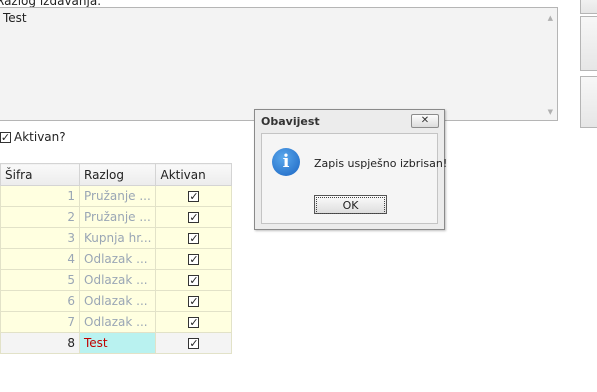  I want to click on scroll-down-icon: ▼, so click(550, 112).